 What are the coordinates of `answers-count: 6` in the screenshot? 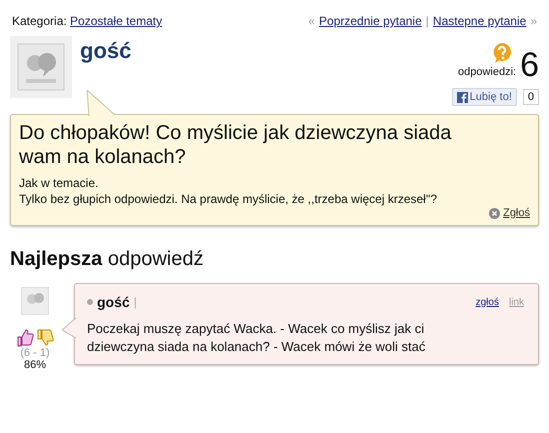 It's located at (529, 65).